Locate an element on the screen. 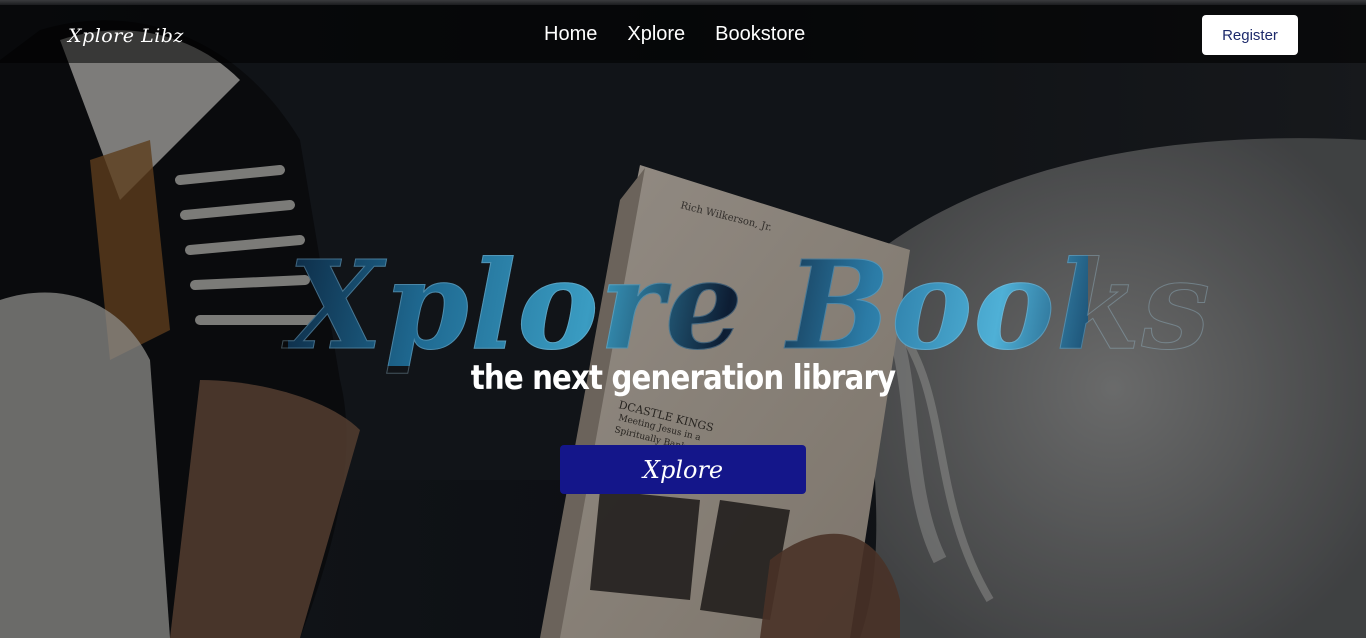 The width and height of the screenshot is (1366, 638). nav-links: Home Xplore Bookstore is located at coordinates (674, 34).